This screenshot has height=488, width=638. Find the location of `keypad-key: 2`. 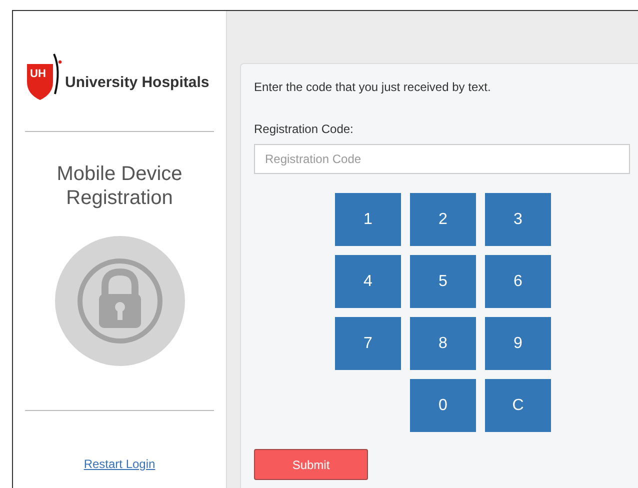

keypad-key: 2 is located at coordinates (443, 219).